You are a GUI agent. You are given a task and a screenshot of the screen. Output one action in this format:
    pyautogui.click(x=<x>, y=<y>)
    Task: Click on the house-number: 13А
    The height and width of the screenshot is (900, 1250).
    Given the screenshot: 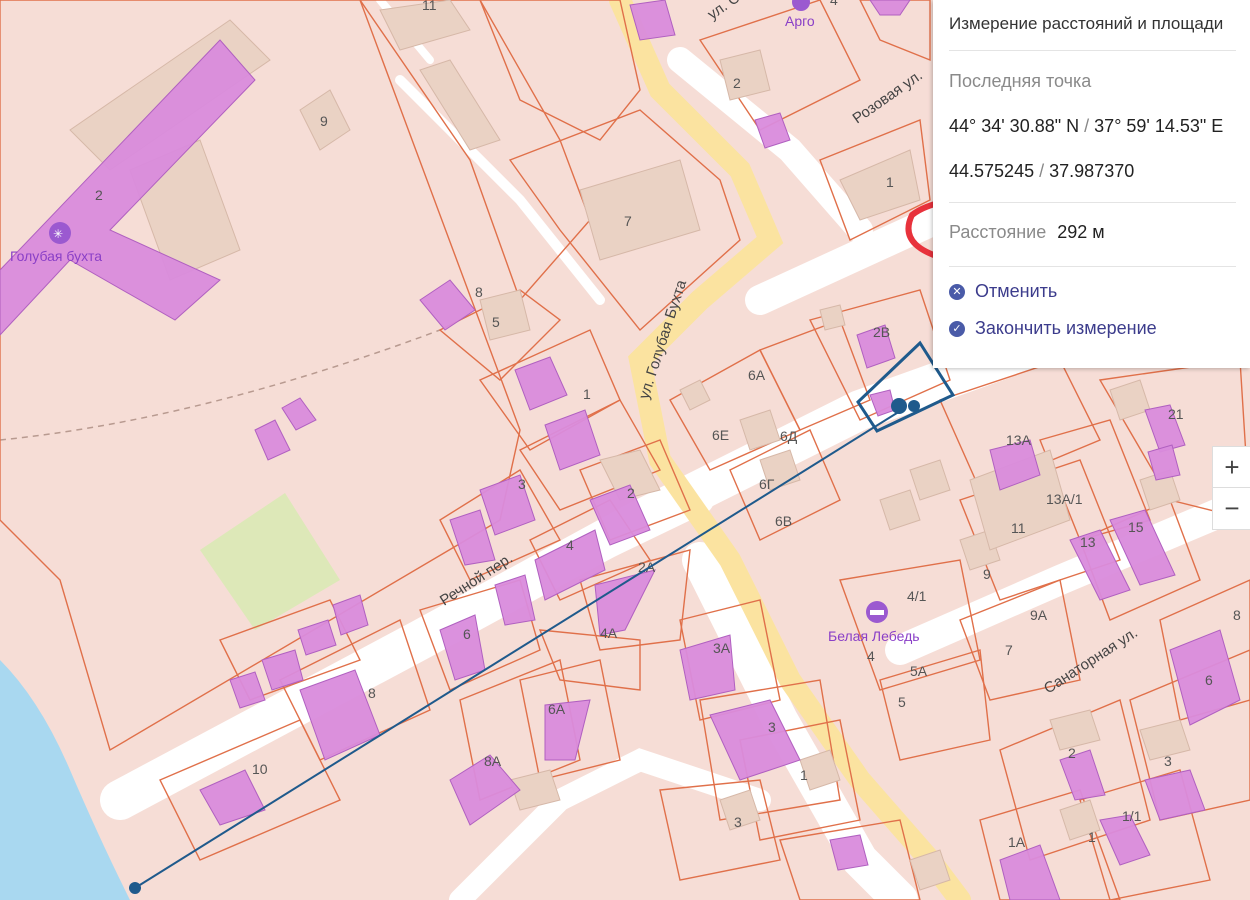 What is the action you would take?
    pyautogui.click(x=1019, y=440)
    